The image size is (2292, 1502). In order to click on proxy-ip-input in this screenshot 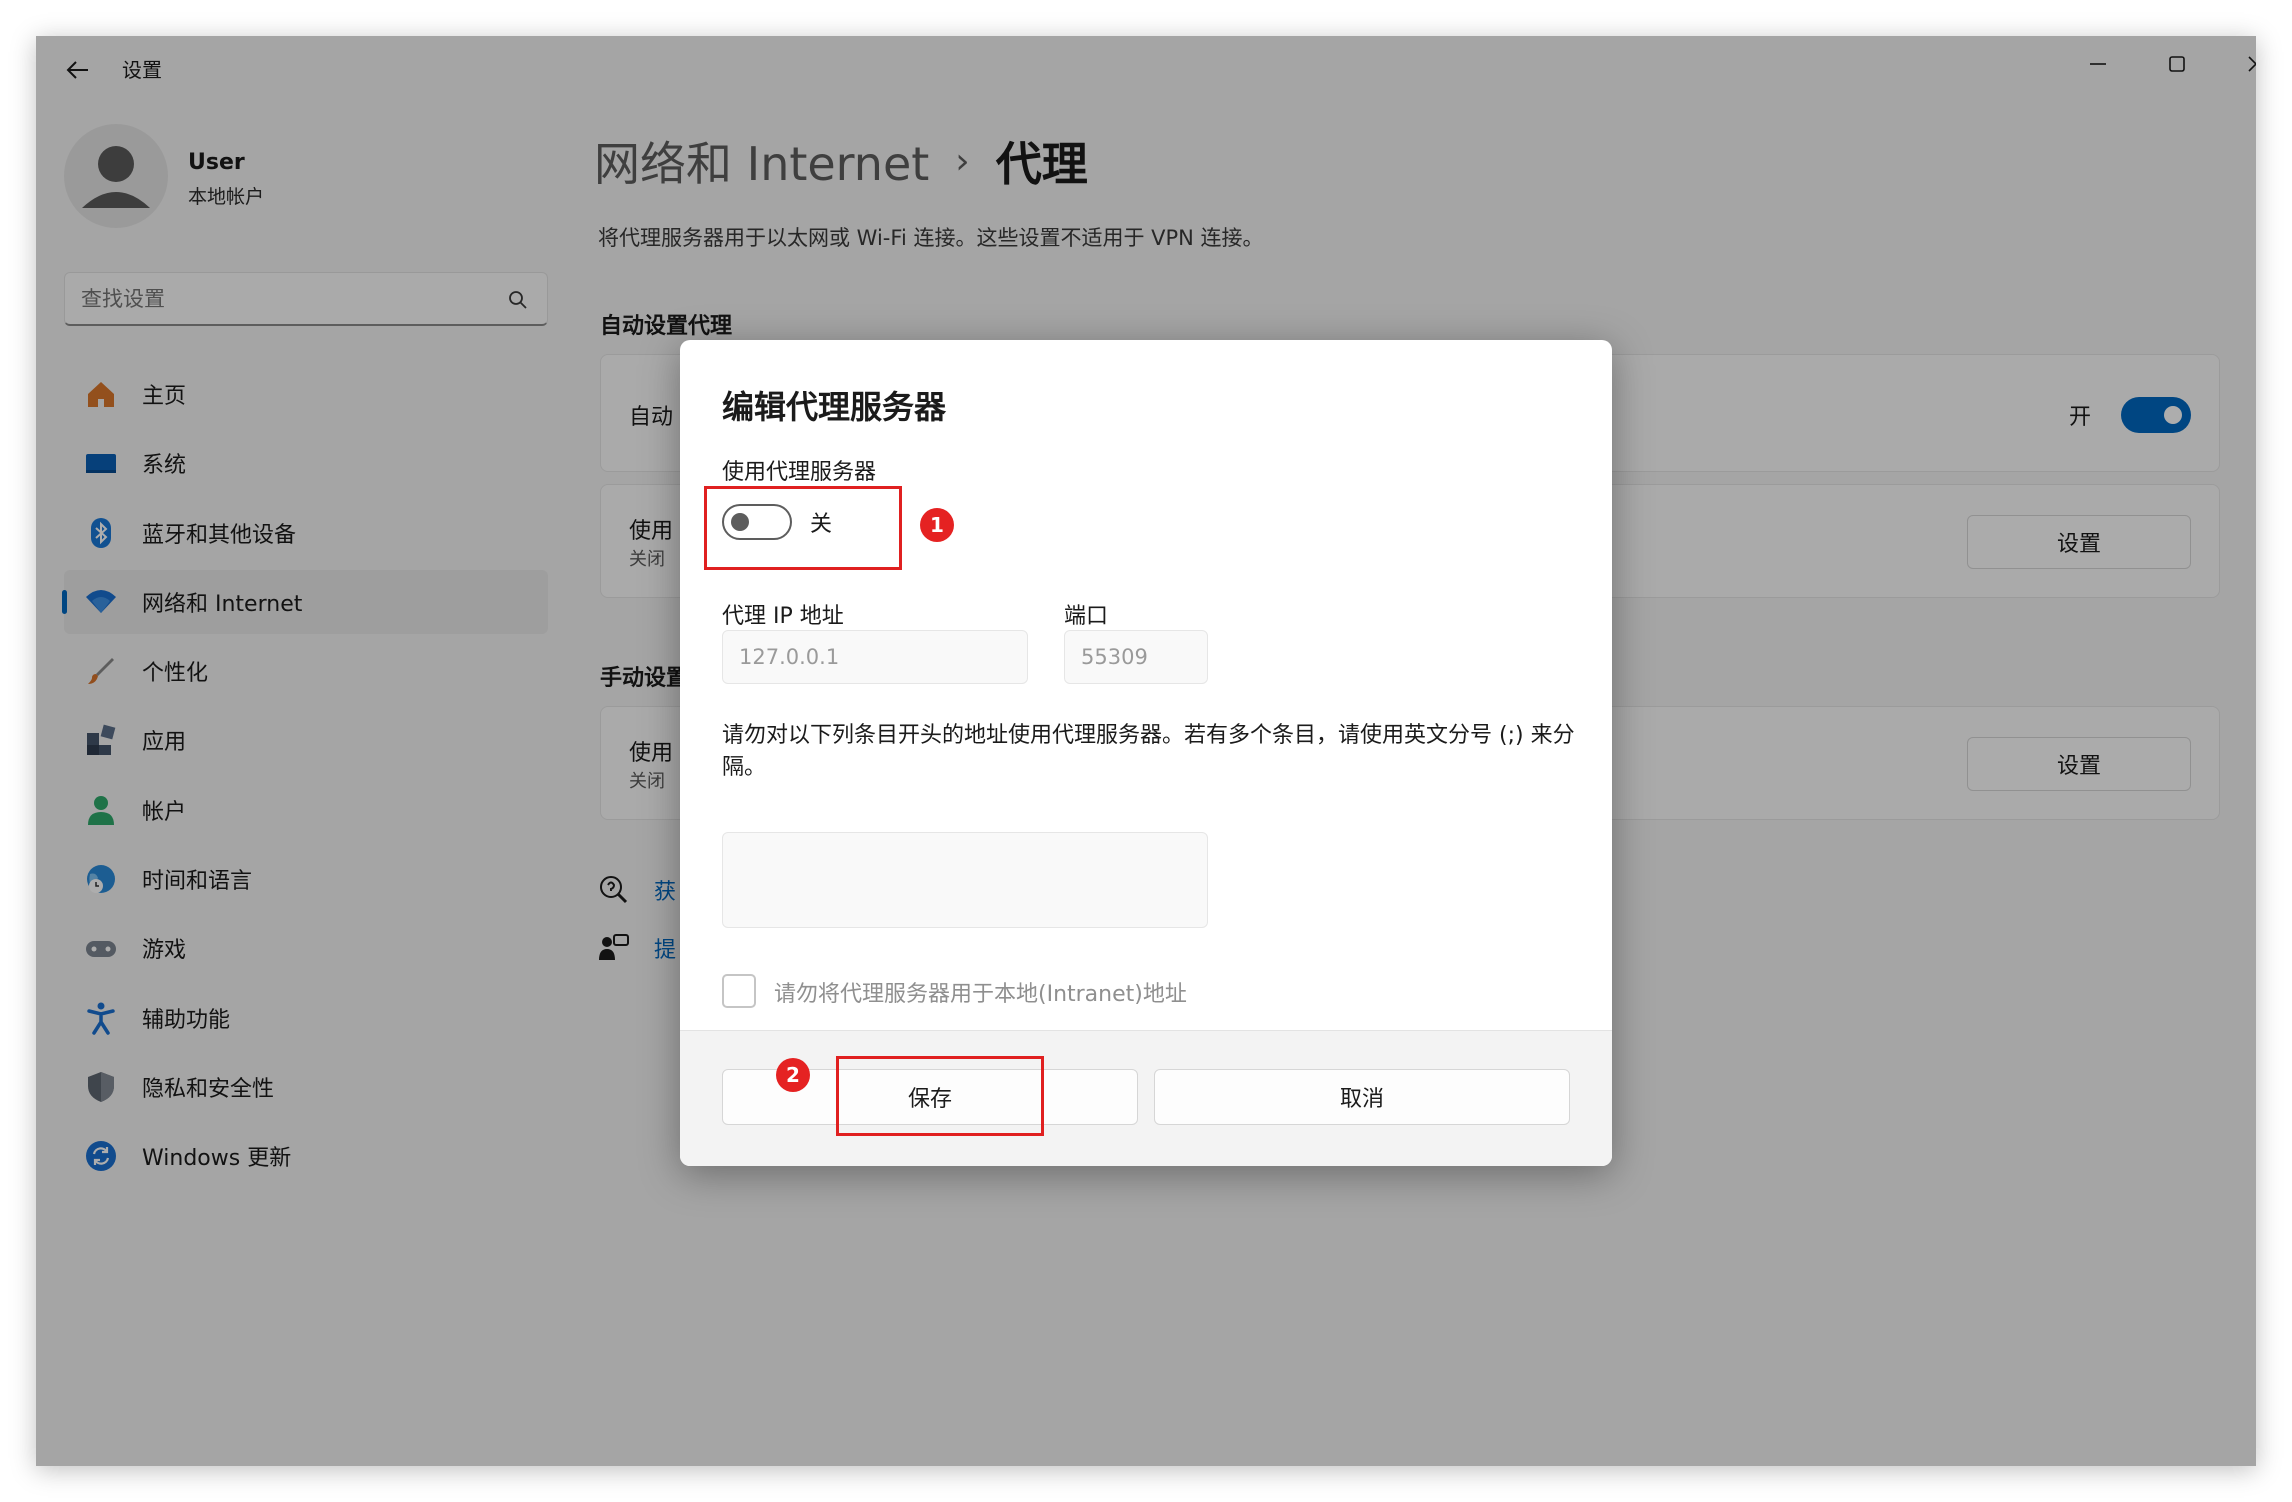, I will do `click(875, 657)`.